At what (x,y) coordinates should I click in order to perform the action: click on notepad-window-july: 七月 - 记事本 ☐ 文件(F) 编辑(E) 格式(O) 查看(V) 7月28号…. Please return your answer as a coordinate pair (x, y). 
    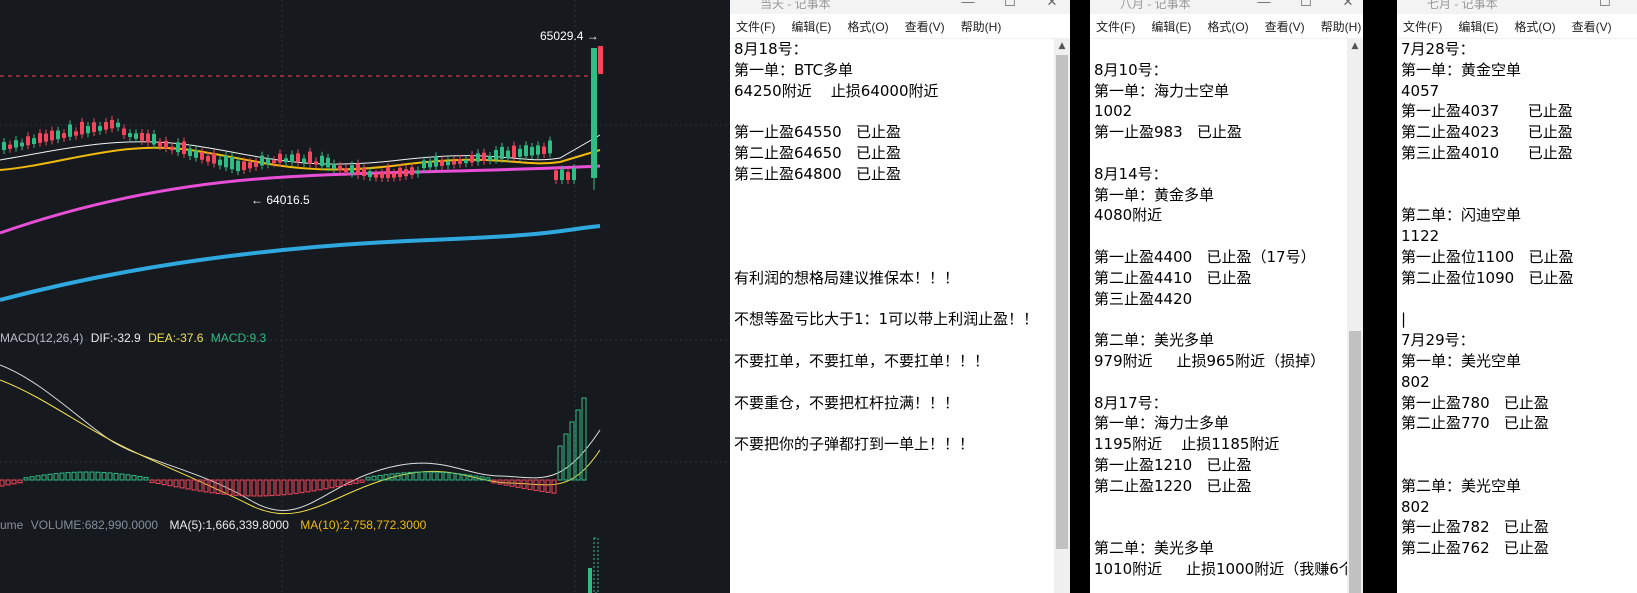
    Looking at the image, I should click on (1517, 296).